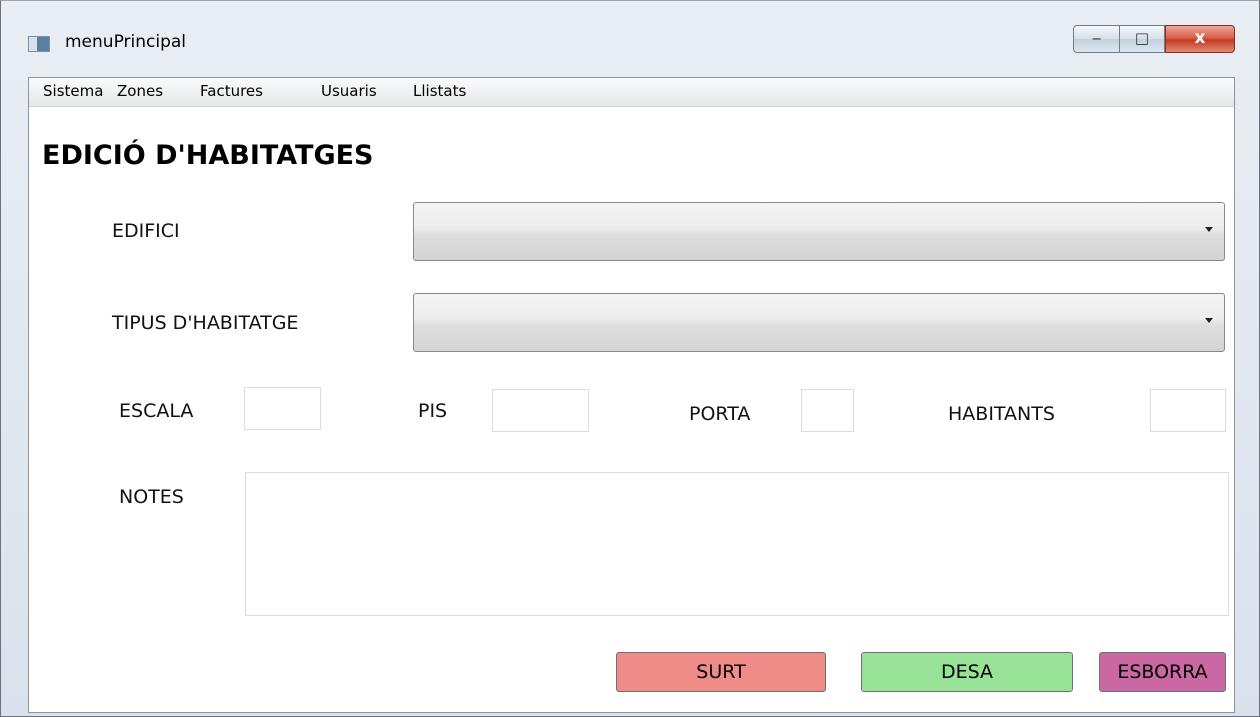 The width and height of the screenshot is (1260, 717). I want to click on close-button: x, so click(1200, 39).